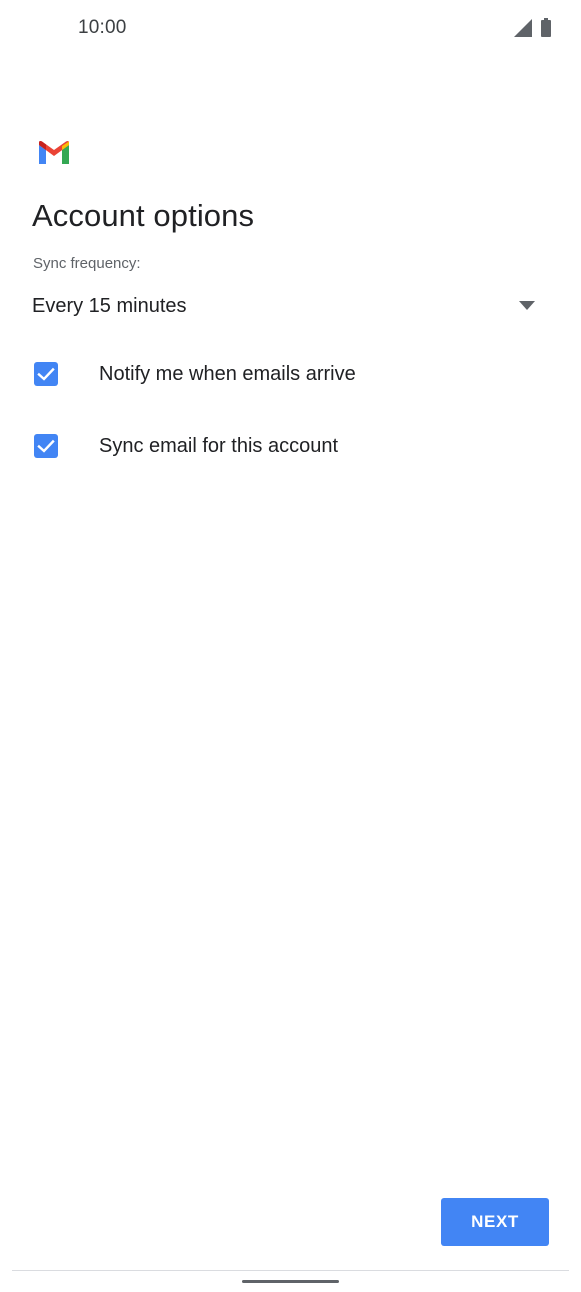 This screenshot has width=581, height=1292. I want to click on next-button: NEXT, so click(495, 1222).